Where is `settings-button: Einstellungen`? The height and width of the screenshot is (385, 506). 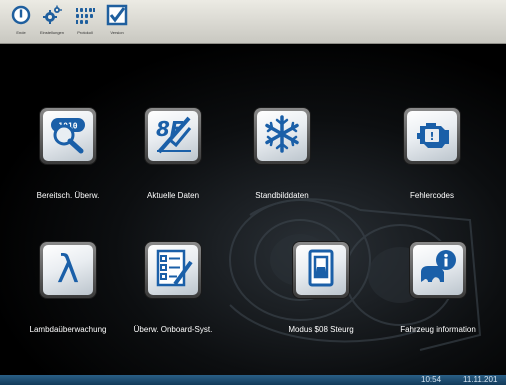 settings-button: Einstellungen is located at coordinates (52, 22).